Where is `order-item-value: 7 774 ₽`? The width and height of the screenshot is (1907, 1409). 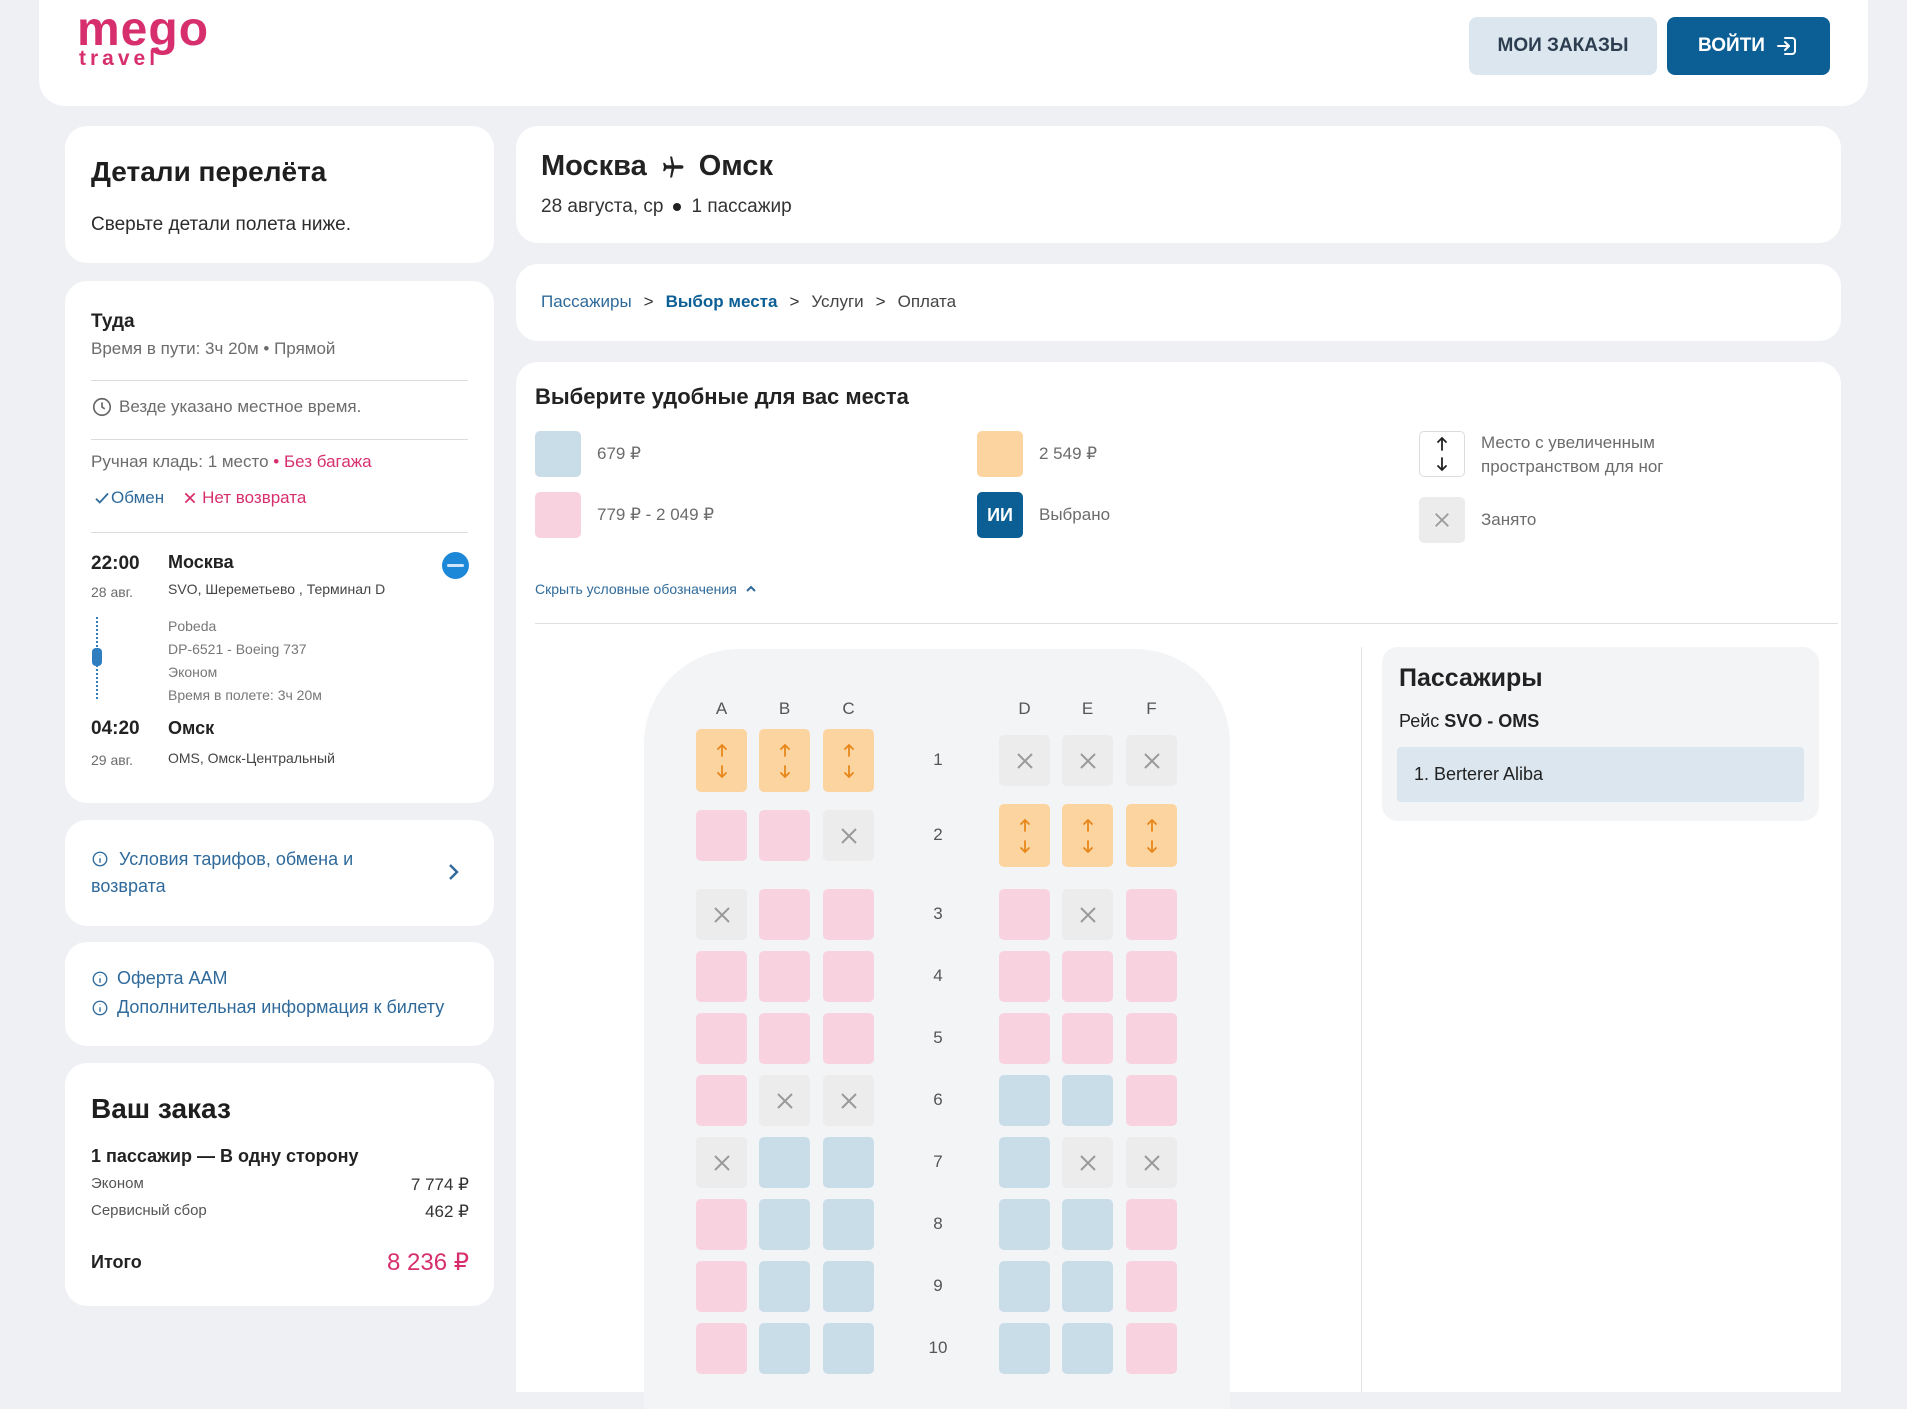 order-item-value: 7 774 ₽ is located at coordinates (439, 1184).